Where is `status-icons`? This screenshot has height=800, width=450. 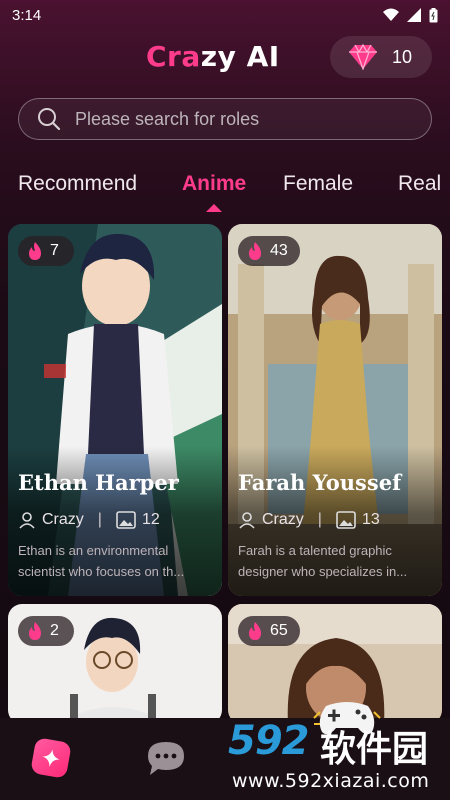
status-icons is located at coordinates (410, 15).